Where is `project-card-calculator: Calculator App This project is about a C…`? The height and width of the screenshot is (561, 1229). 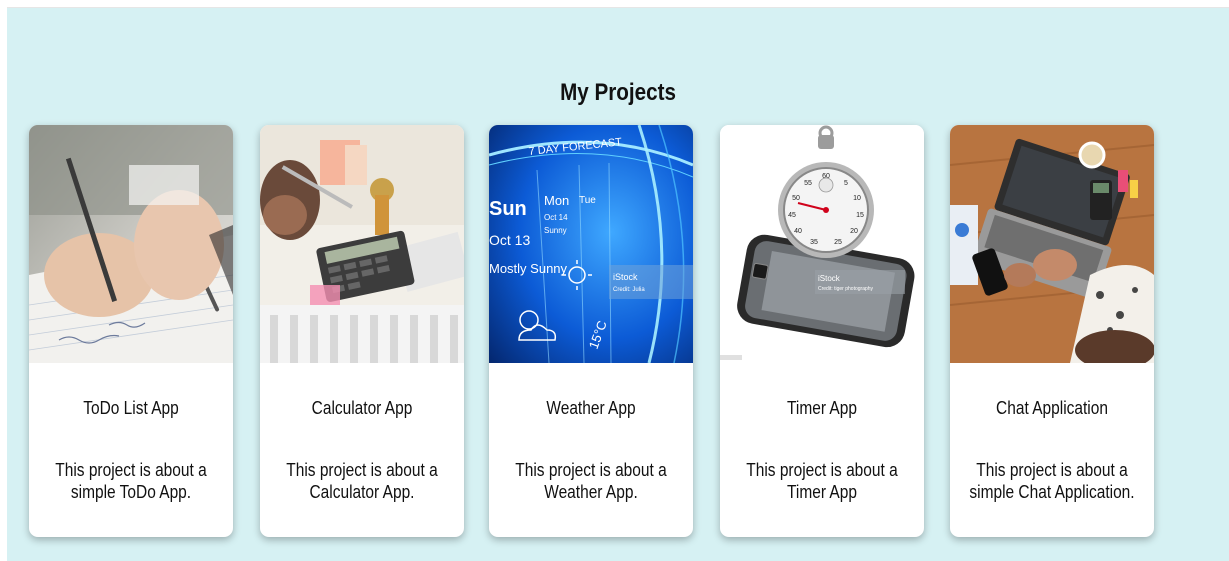
project-card-calculator: Calculator App This project is about a C… is located at coordinates (362, 331).